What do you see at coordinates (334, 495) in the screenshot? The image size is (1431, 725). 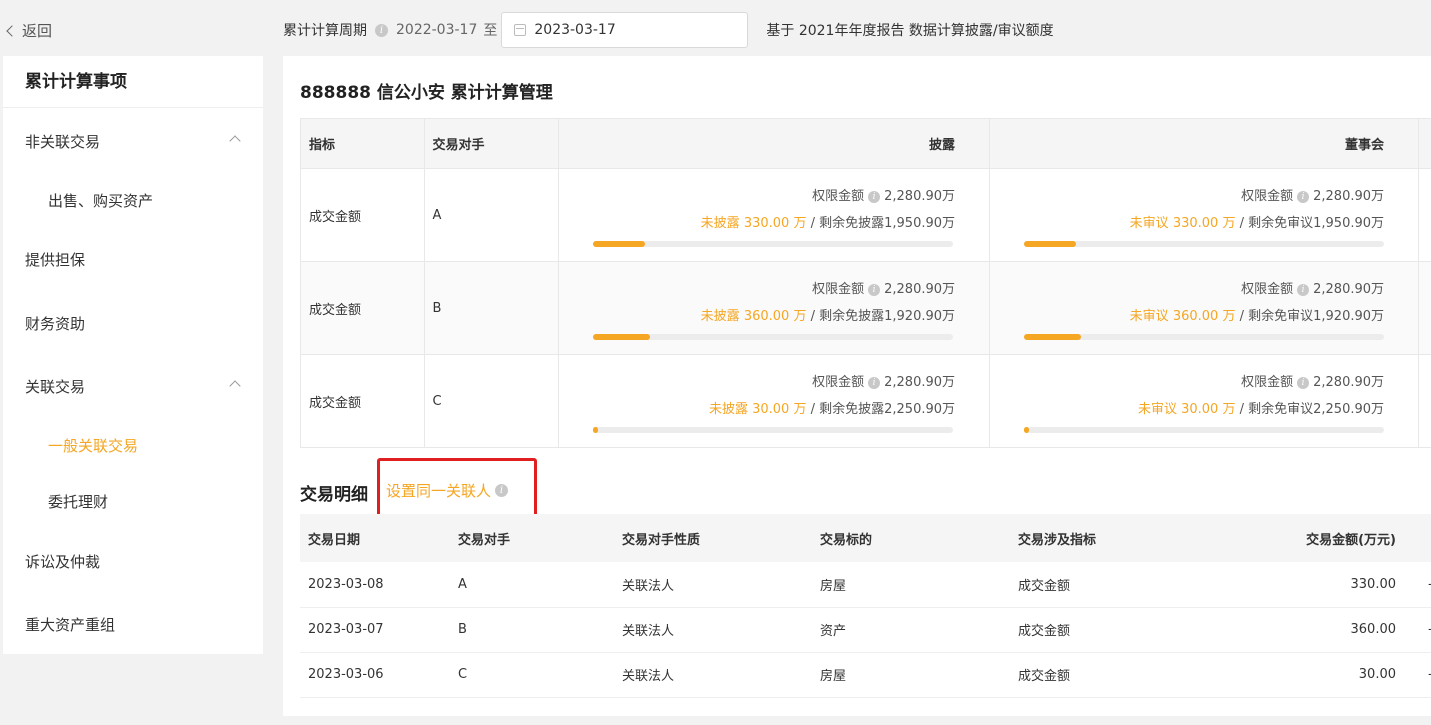 I see `section-title: 交易明细` at bounding box center [334, 495].